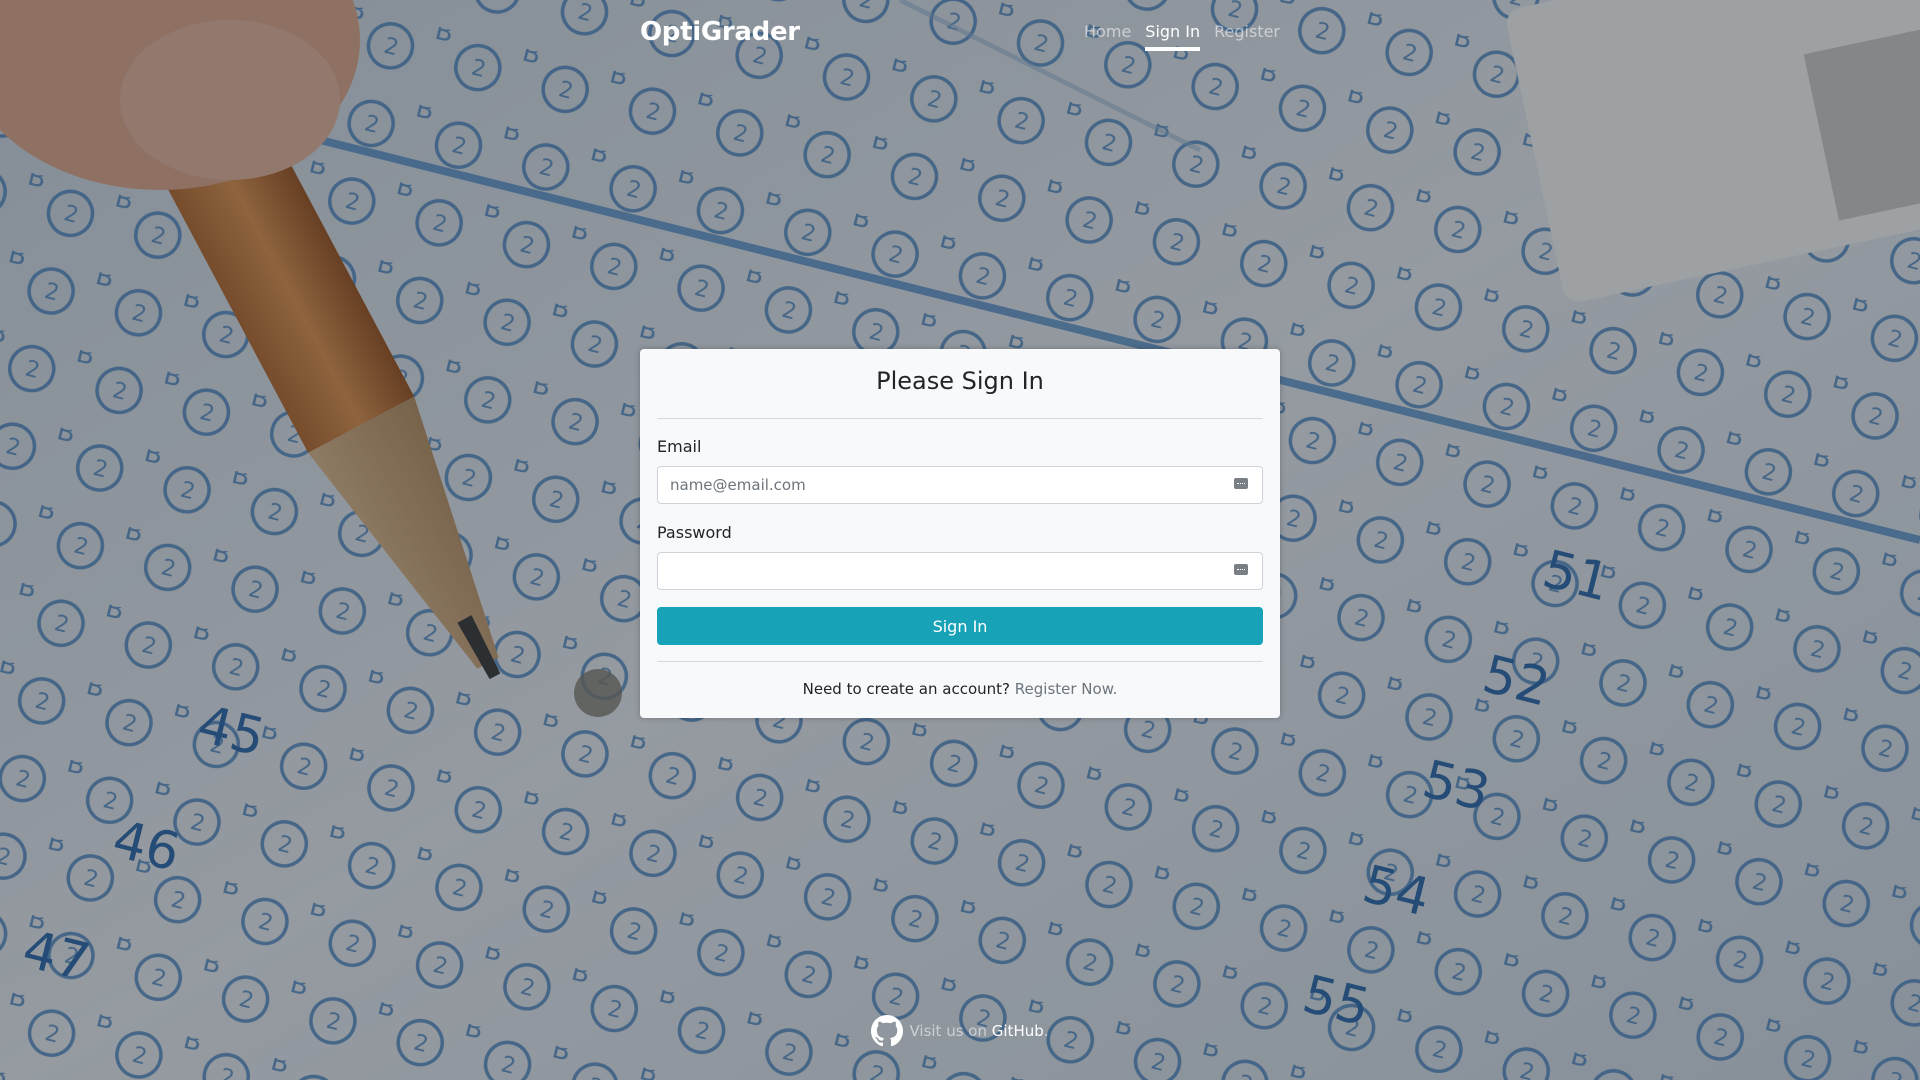 Image resolution: width=1920 pixels, height=1080 pixels. I want to click on footer-visit-text: Visit us on, so click(948, 1031).